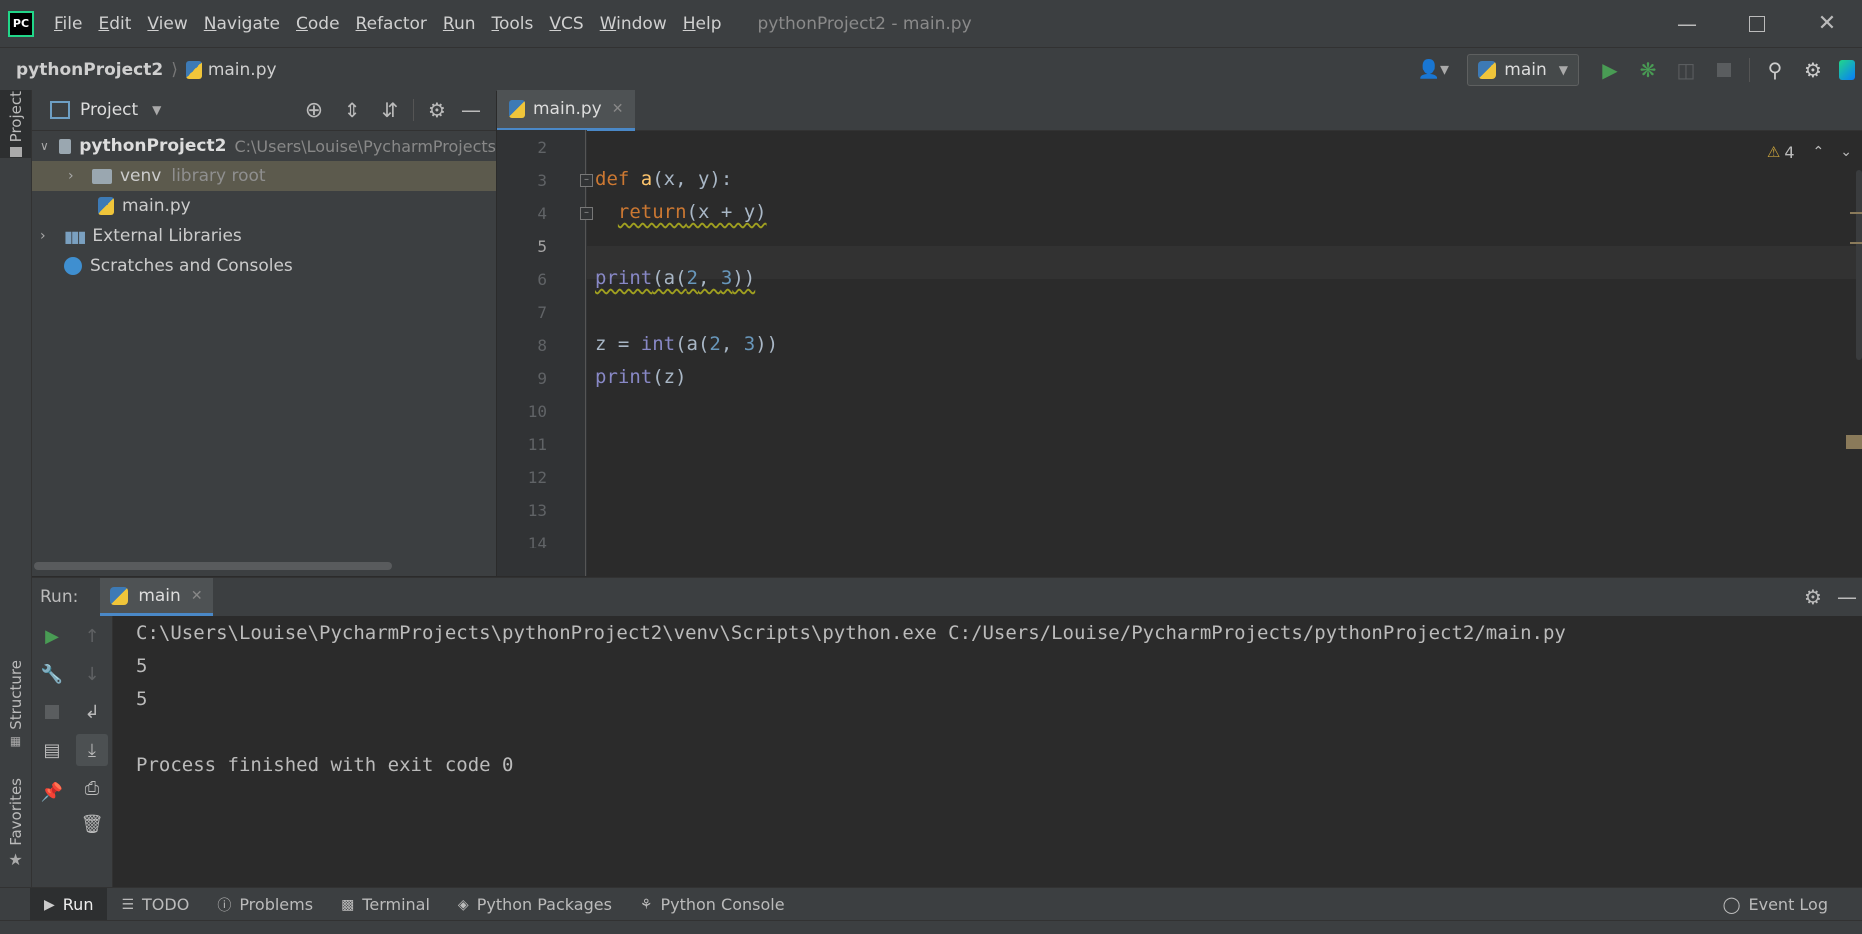 The image size is (1862, 934). What do you see at coordinates (1757, 23) in the screenshot?
I see `maximize-icon` at bounding box center [1757, 23].